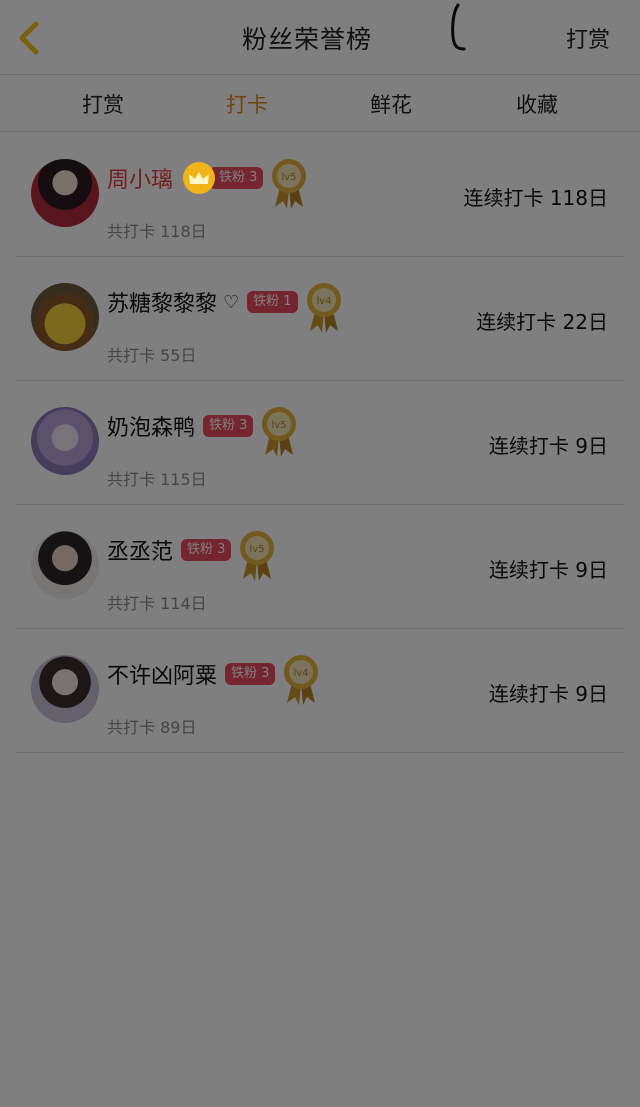 This screenshot has width=640, height=1107. I want to click on crown-icon, so click(199, 178).